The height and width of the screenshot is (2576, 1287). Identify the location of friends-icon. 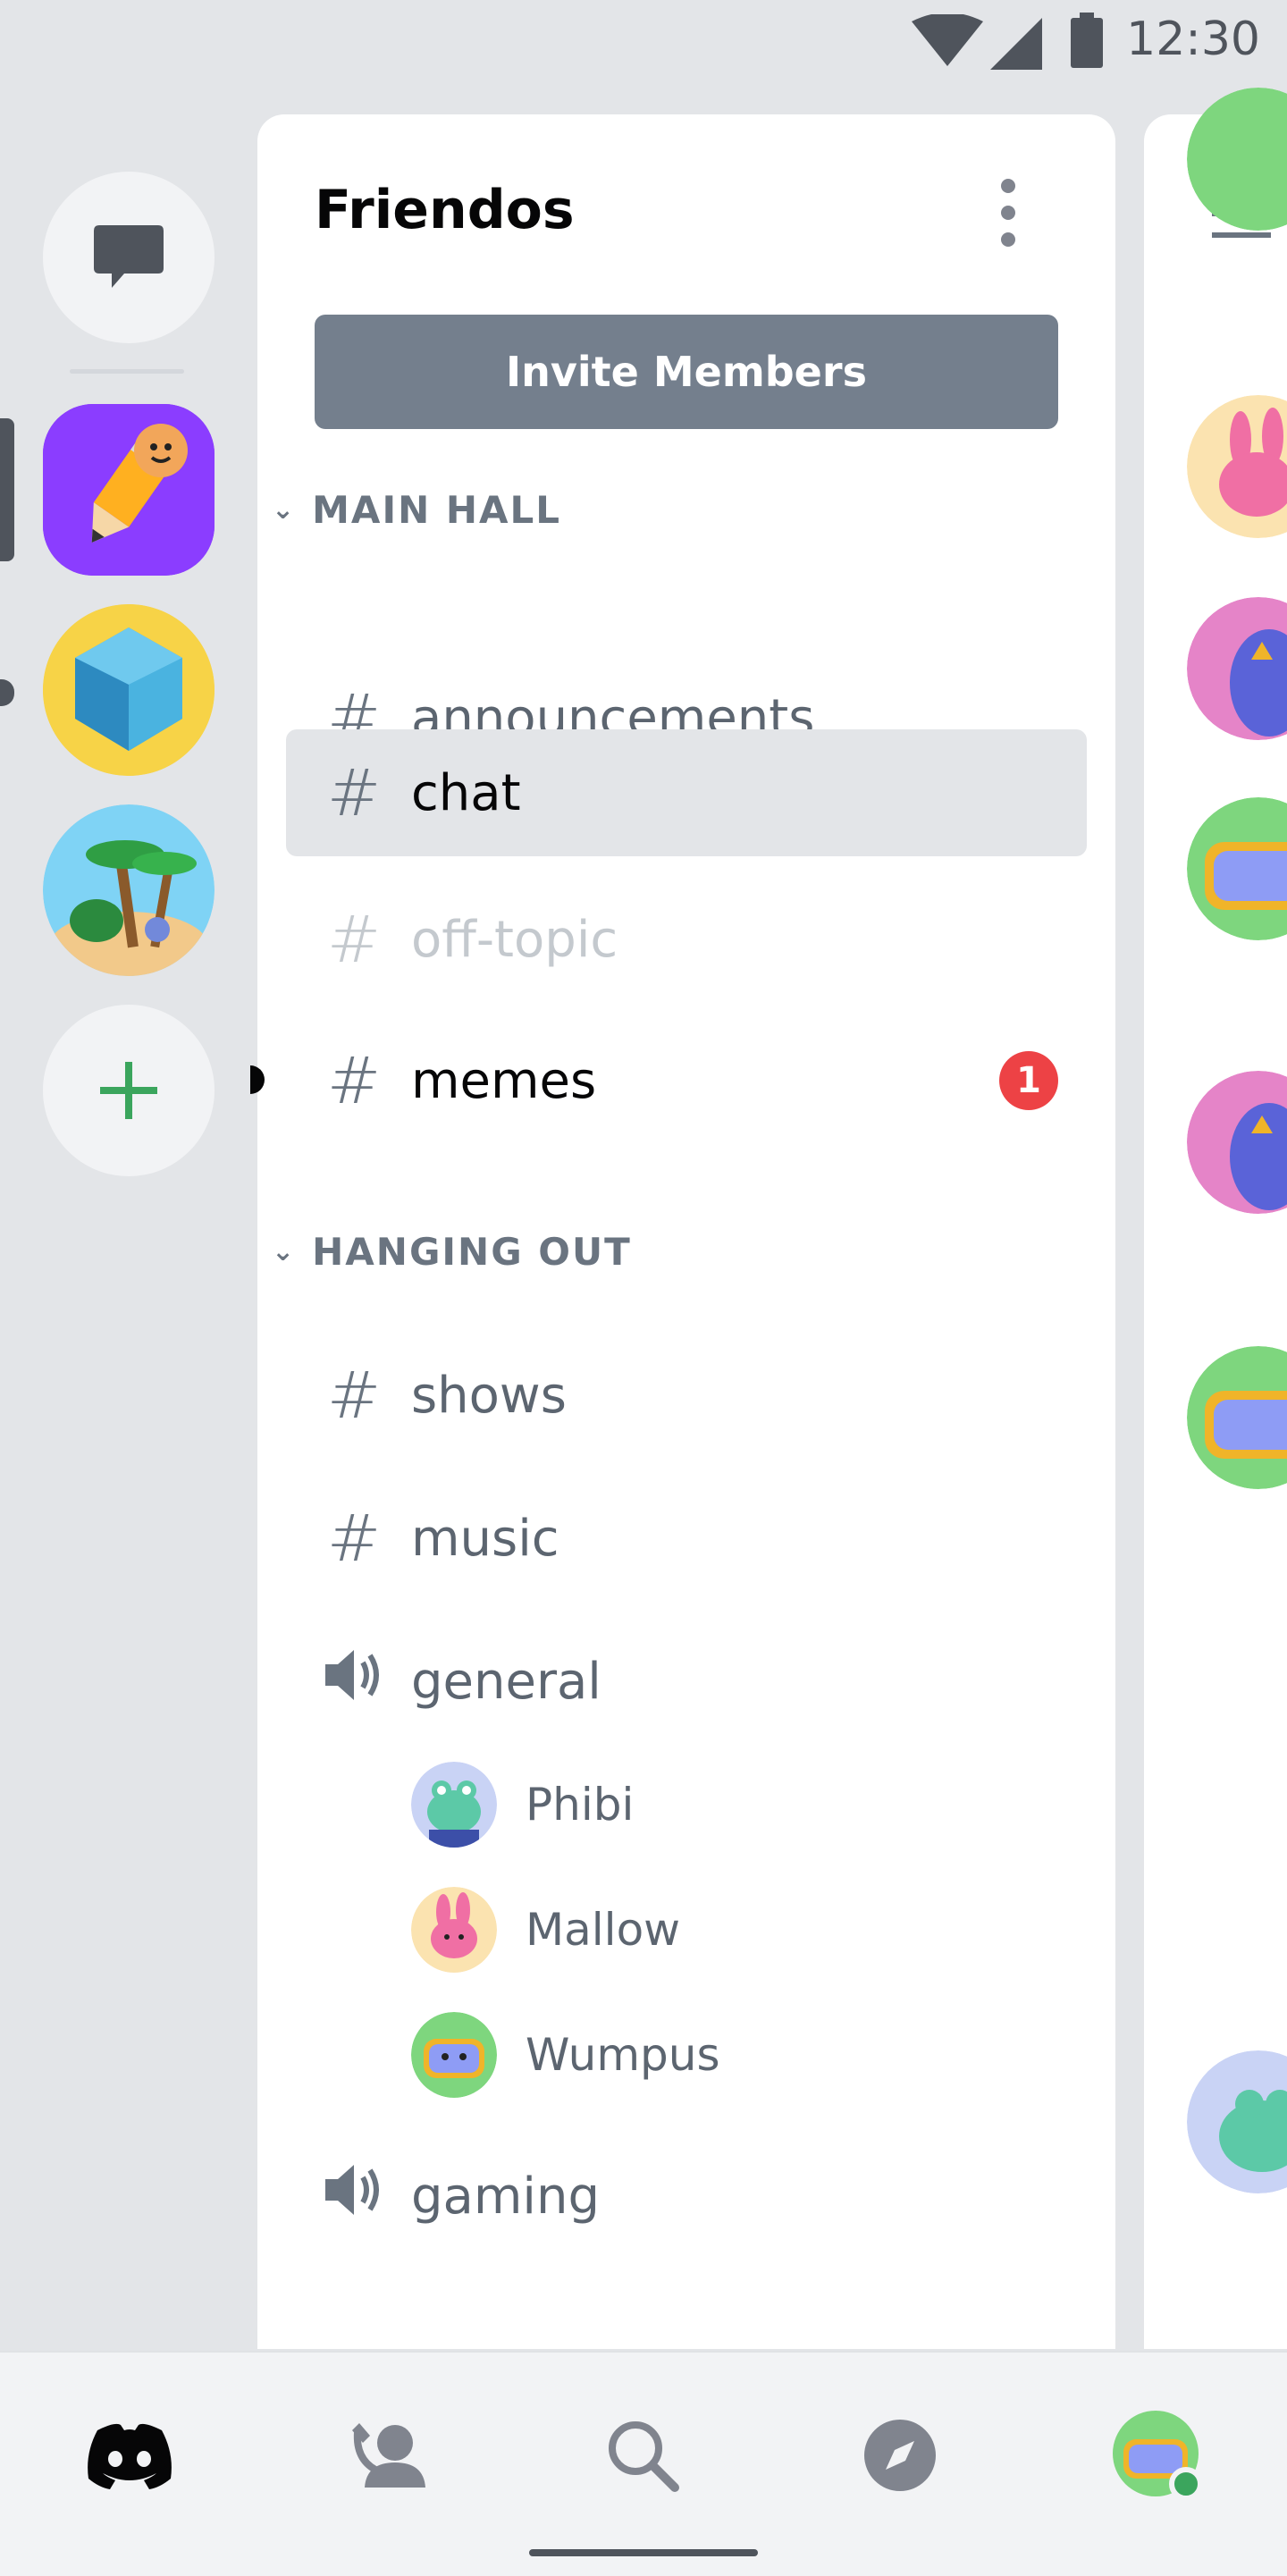
(389, 2456).